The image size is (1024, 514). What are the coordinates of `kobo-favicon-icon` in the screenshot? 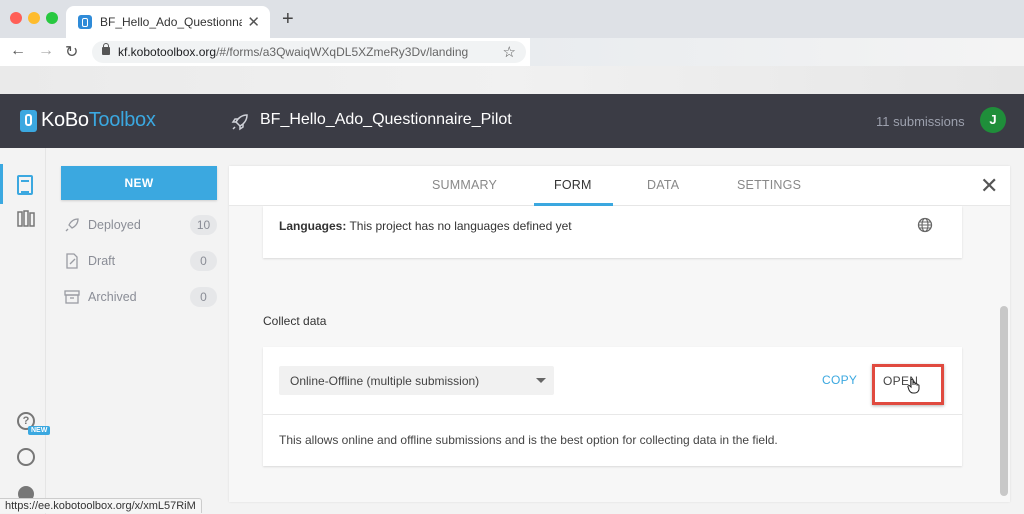 It's located at (85, 22).